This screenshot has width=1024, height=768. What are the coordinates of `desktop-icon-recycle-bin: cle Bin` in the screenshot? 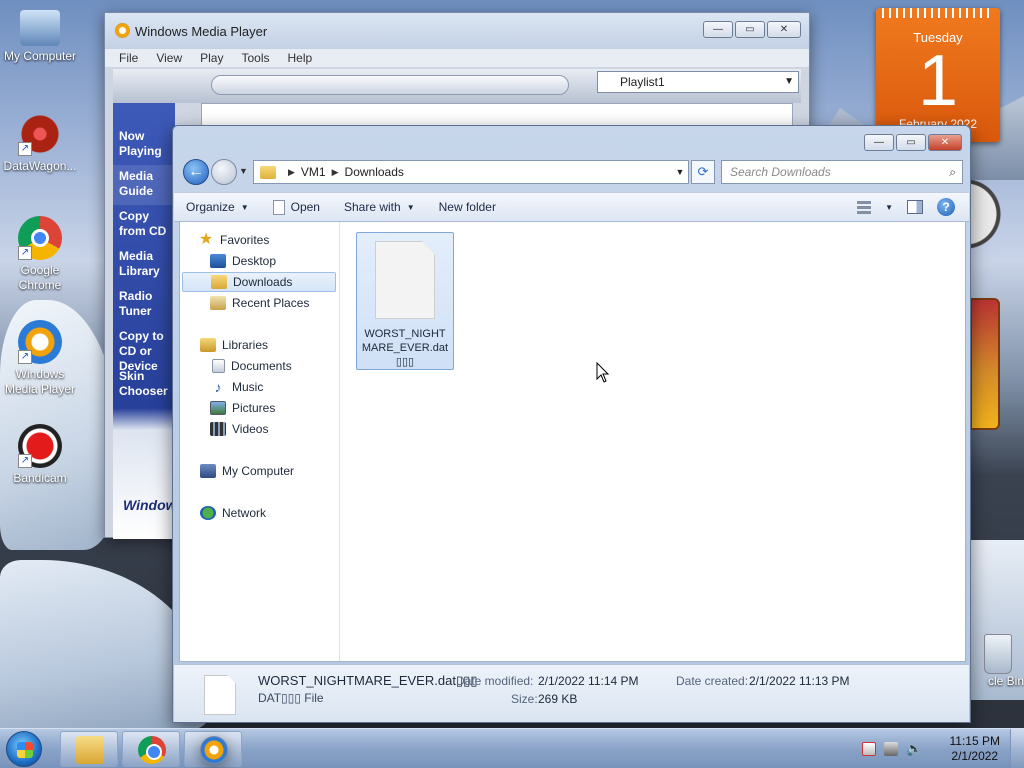 It's located at (993, 661).